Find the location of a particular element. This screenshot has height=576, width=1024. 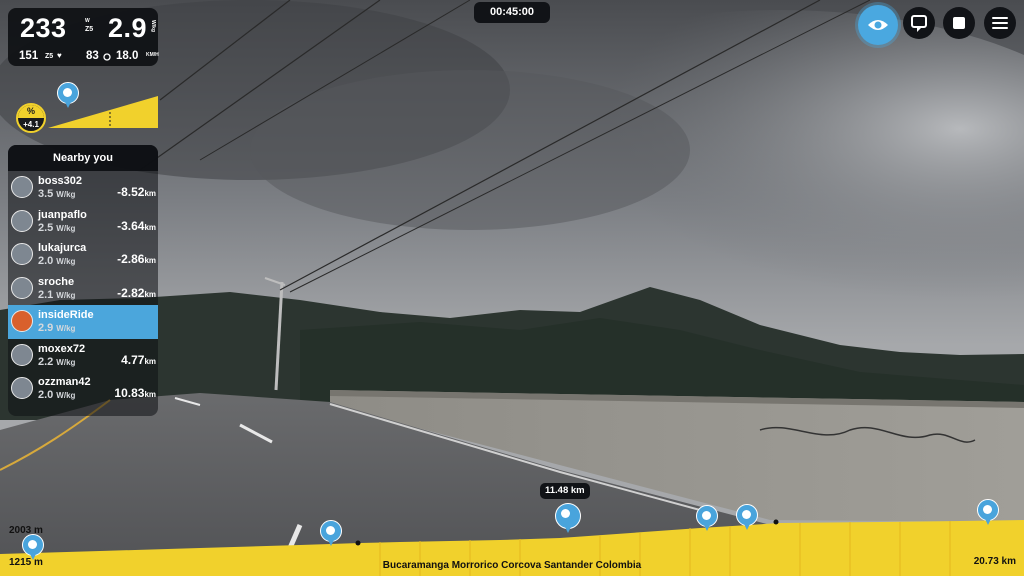

list-item: juanpaflo 2.5 W/kg -3.64km is located at coordinates (83, 222).